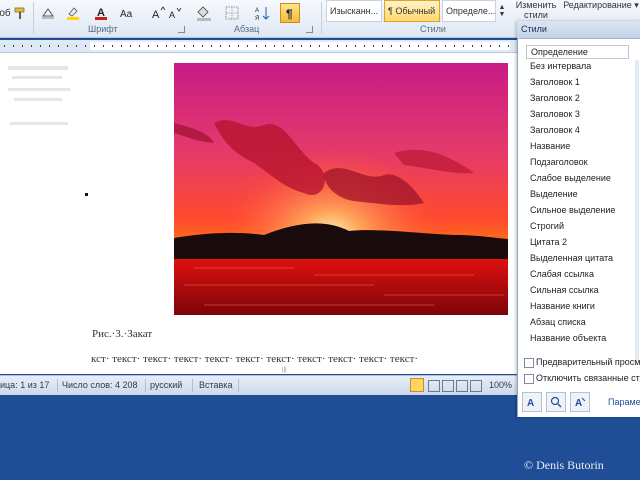 This screenshot has width=640, height=480. Describe the element at coordinates (39, 95) in the screenshot. I see `margin-ghost-text` at that location.